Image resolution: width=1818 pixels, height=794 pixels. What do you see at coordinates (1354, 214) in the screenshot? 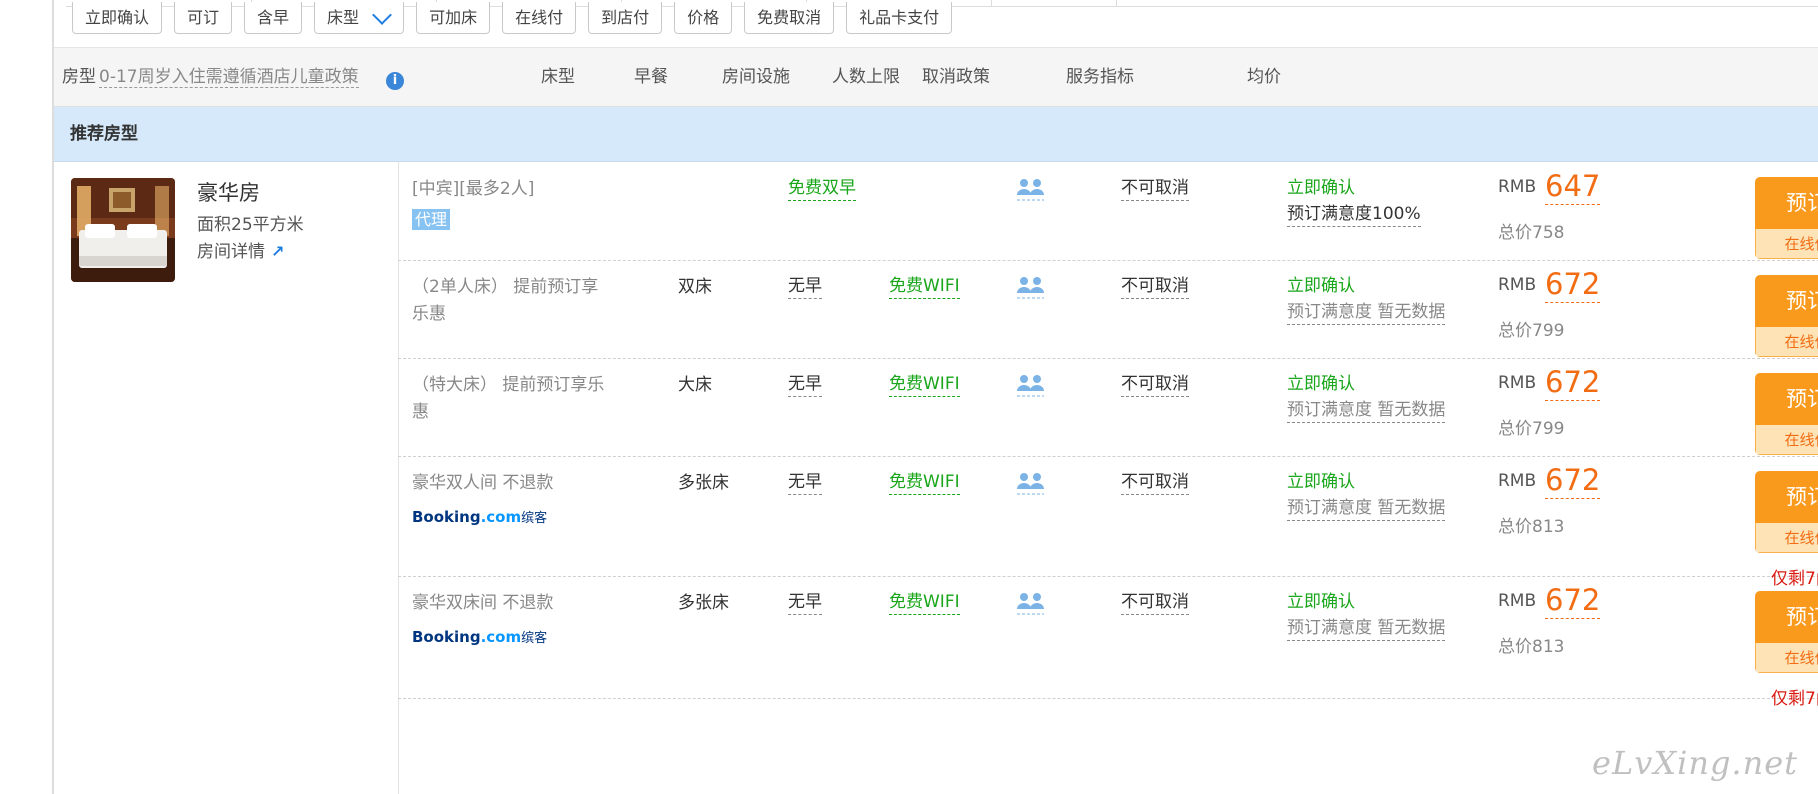
I see `satisfaction: 预订满意度100%` at bounding box center [1354, 214].